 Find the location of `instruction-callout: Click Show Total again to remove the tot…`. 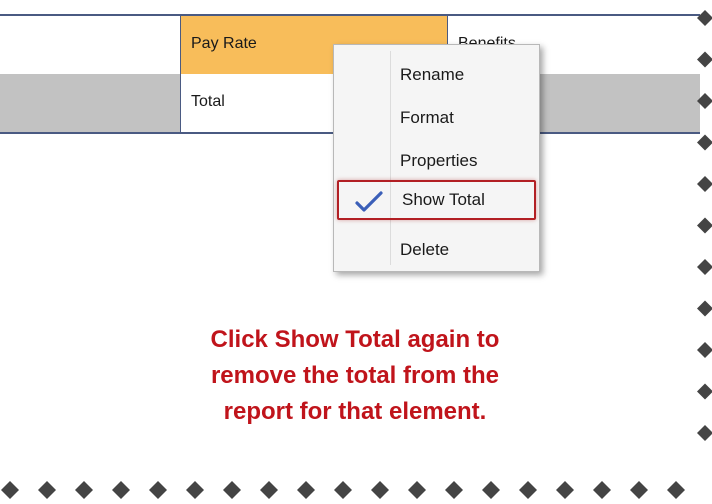

instruction-callout: Click Show Total again to remove the tot… is located at coordinates (355, 376).